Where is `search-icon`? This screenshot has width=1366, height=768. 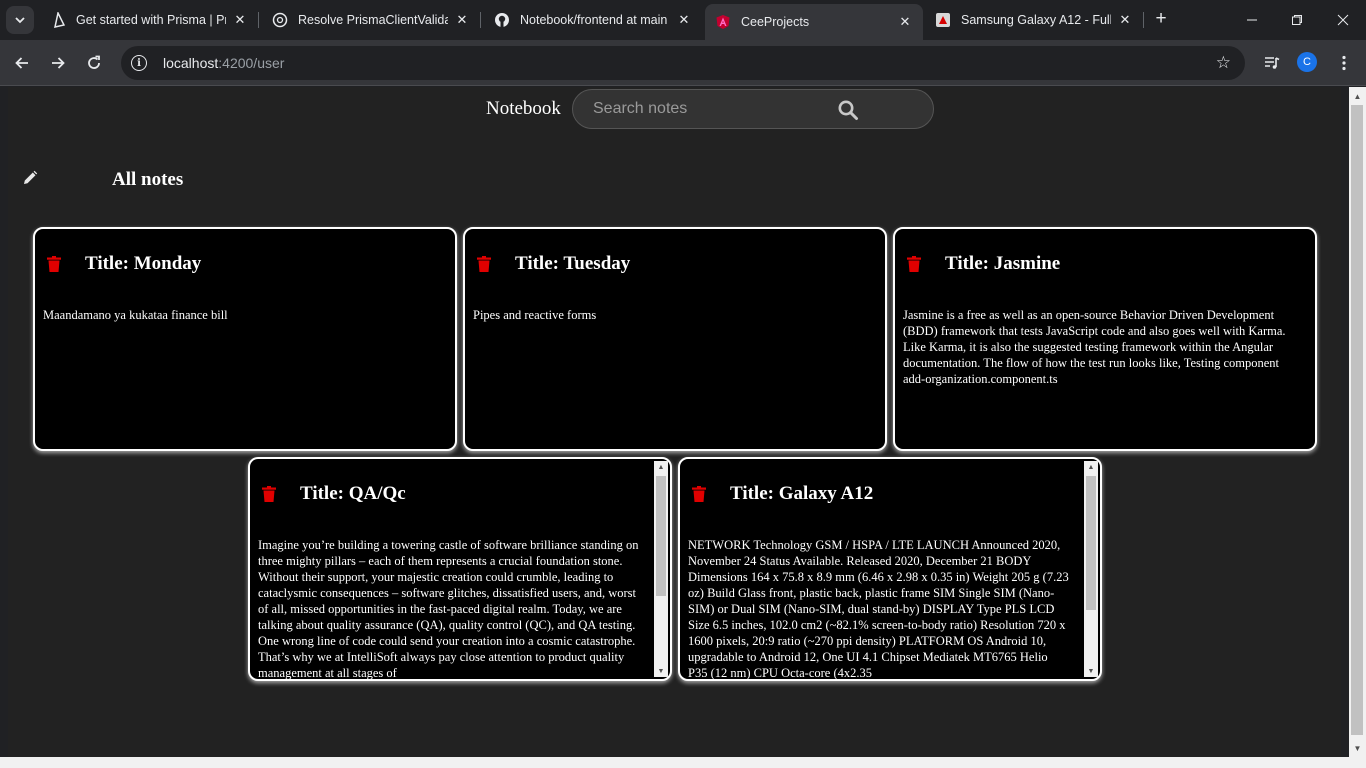 search-icon is located at coordinates (848, 110).